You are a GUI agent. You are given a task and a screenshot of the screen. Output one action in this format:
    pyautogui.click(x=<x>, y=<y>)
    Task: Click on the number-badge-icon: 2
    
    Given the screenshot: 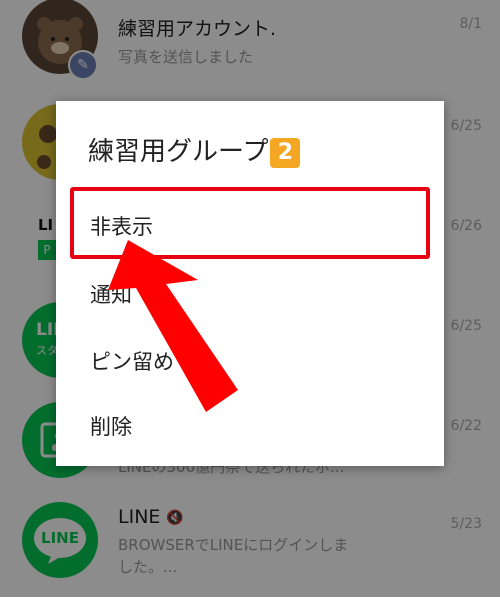 What is the action you would take?
    pyautogui.click(x=285, y=152)
    